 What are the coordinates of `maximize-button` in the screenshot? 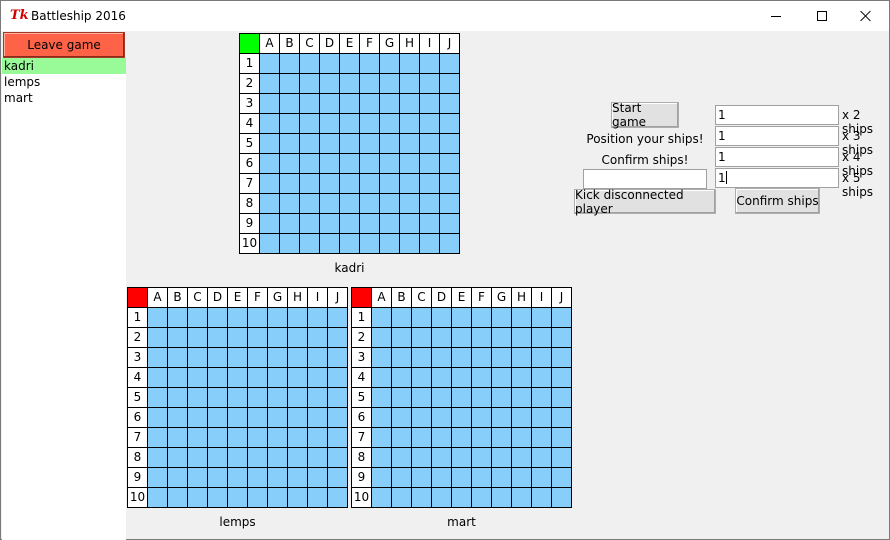 It's located at (822, 16).